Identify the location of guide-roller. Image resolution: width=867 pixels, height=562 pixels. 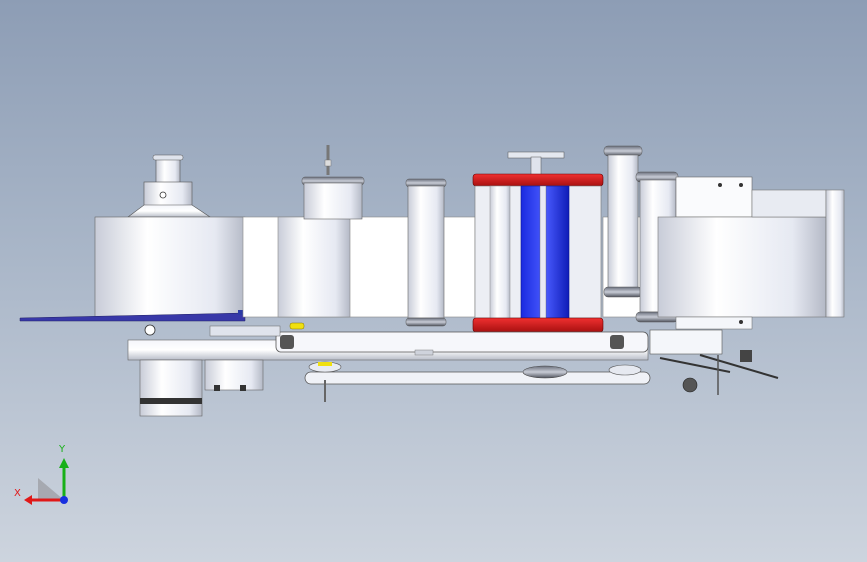
(426, 252).